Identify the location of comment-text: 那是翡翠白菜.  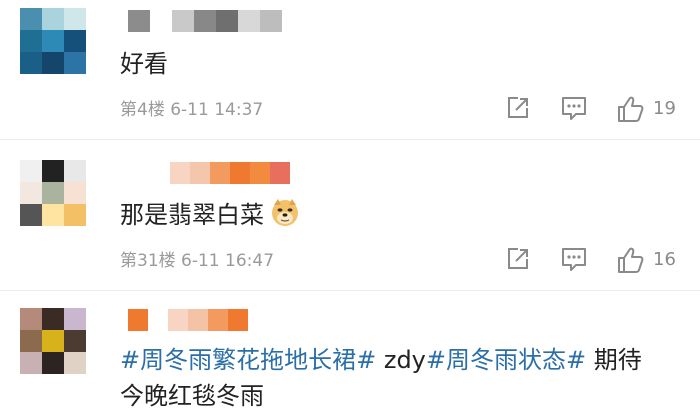
(210, 215).